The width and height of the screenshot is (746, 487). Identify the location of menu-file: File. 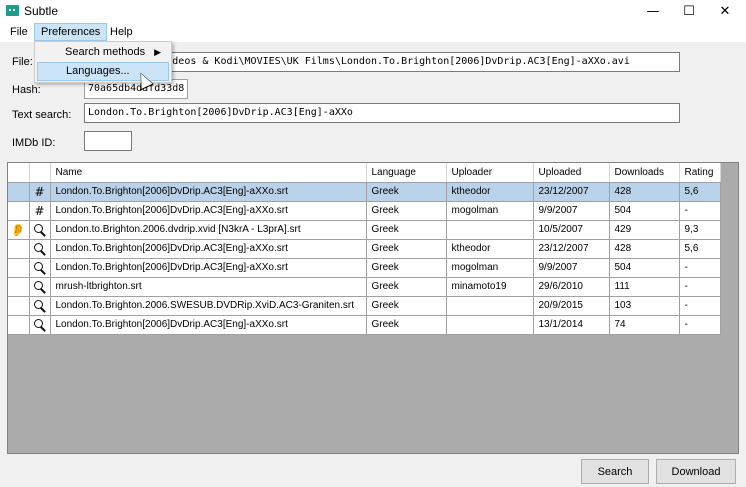
(19, 32).